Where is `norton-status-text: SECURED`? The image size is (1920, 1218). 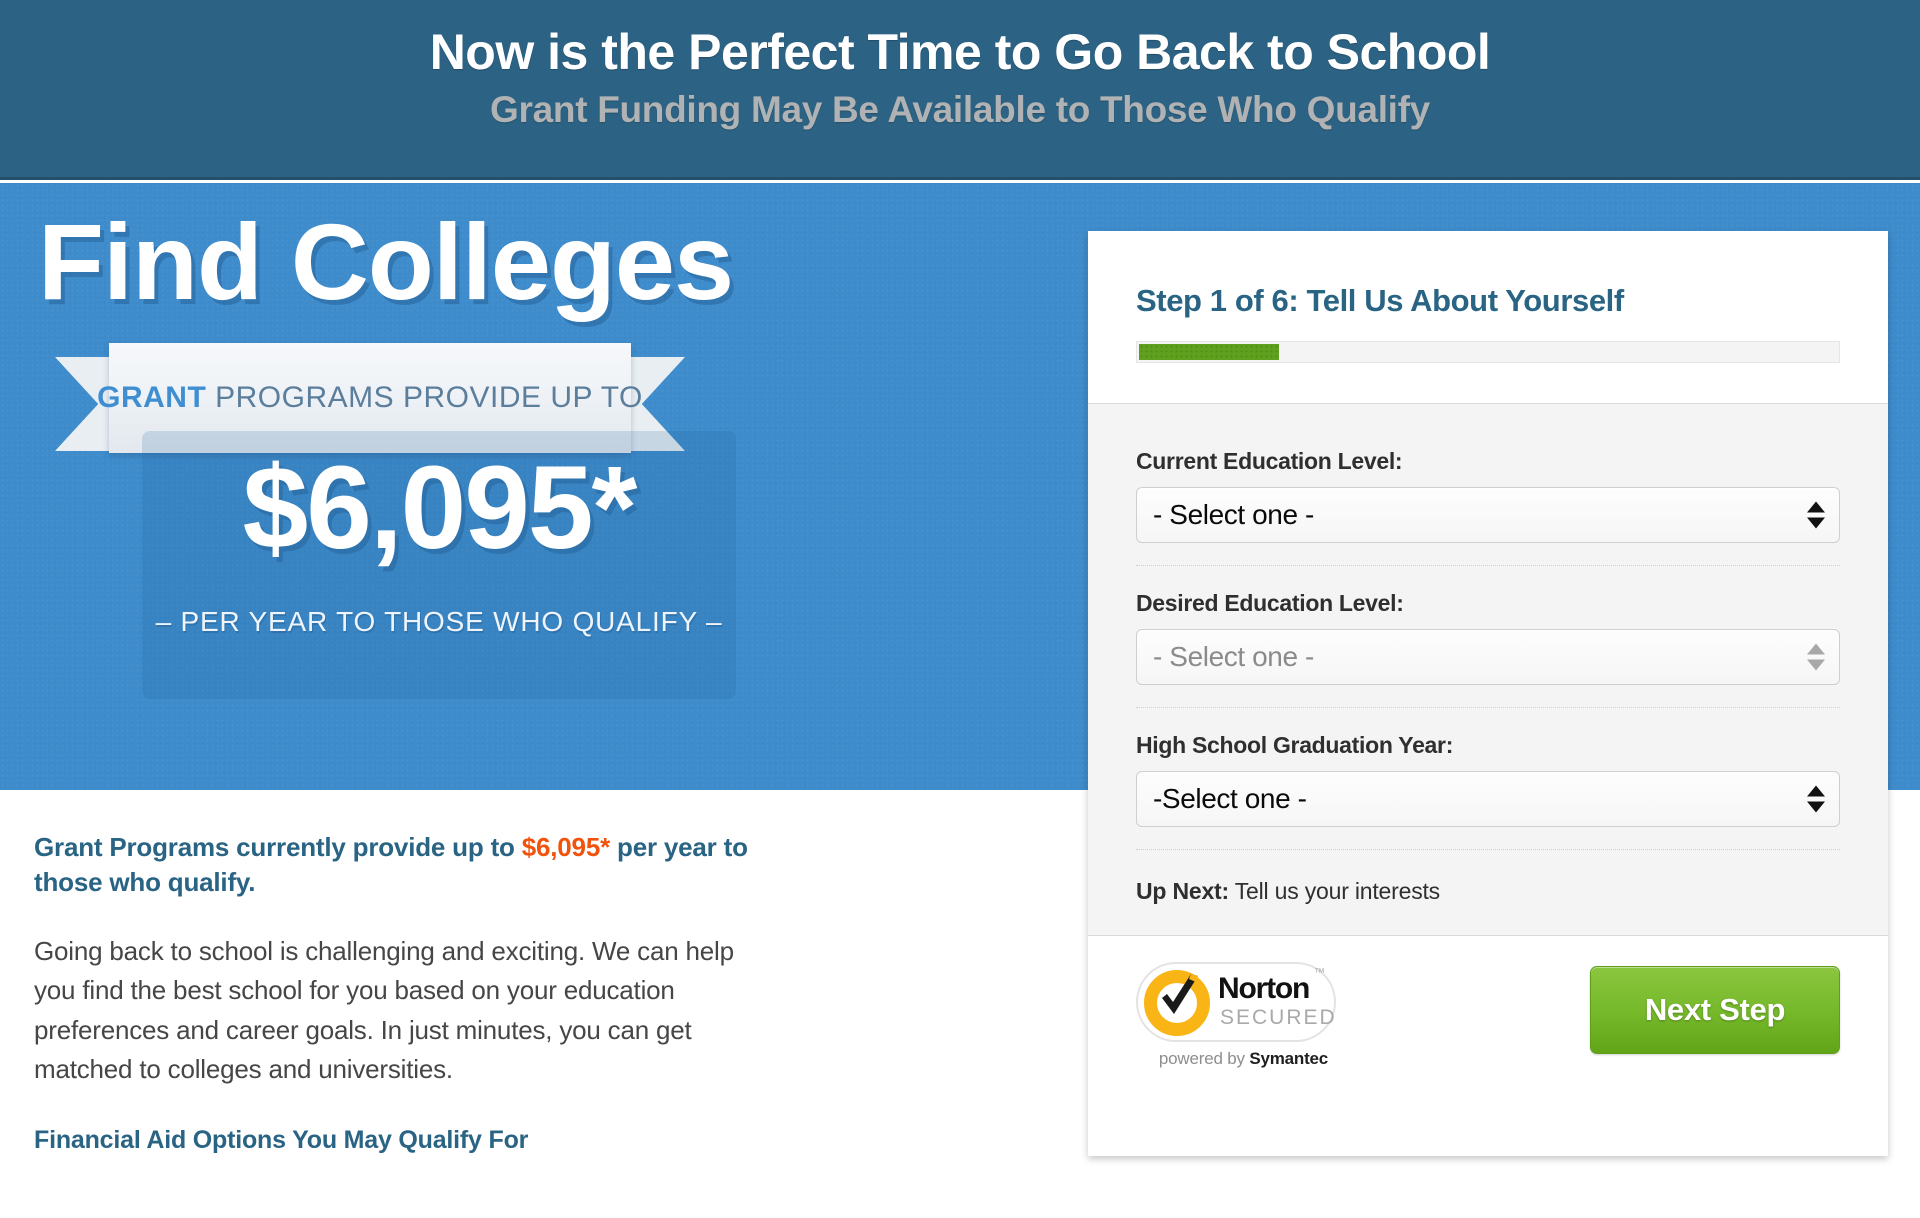 norton-status-text: SECURED is located at coordinates (1278, 1017).